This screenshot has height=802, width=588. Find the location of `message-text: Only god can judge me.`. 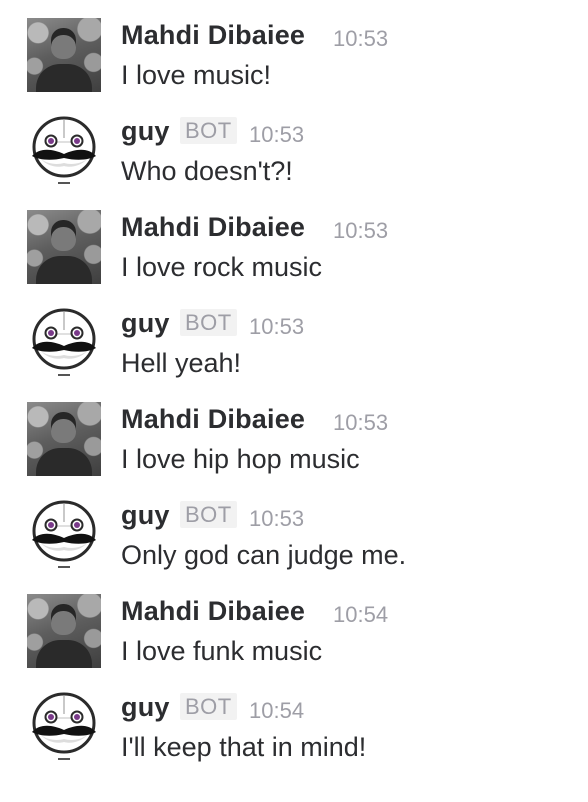

message-text: Only god can judge me. is located at coordinates (264, 555).